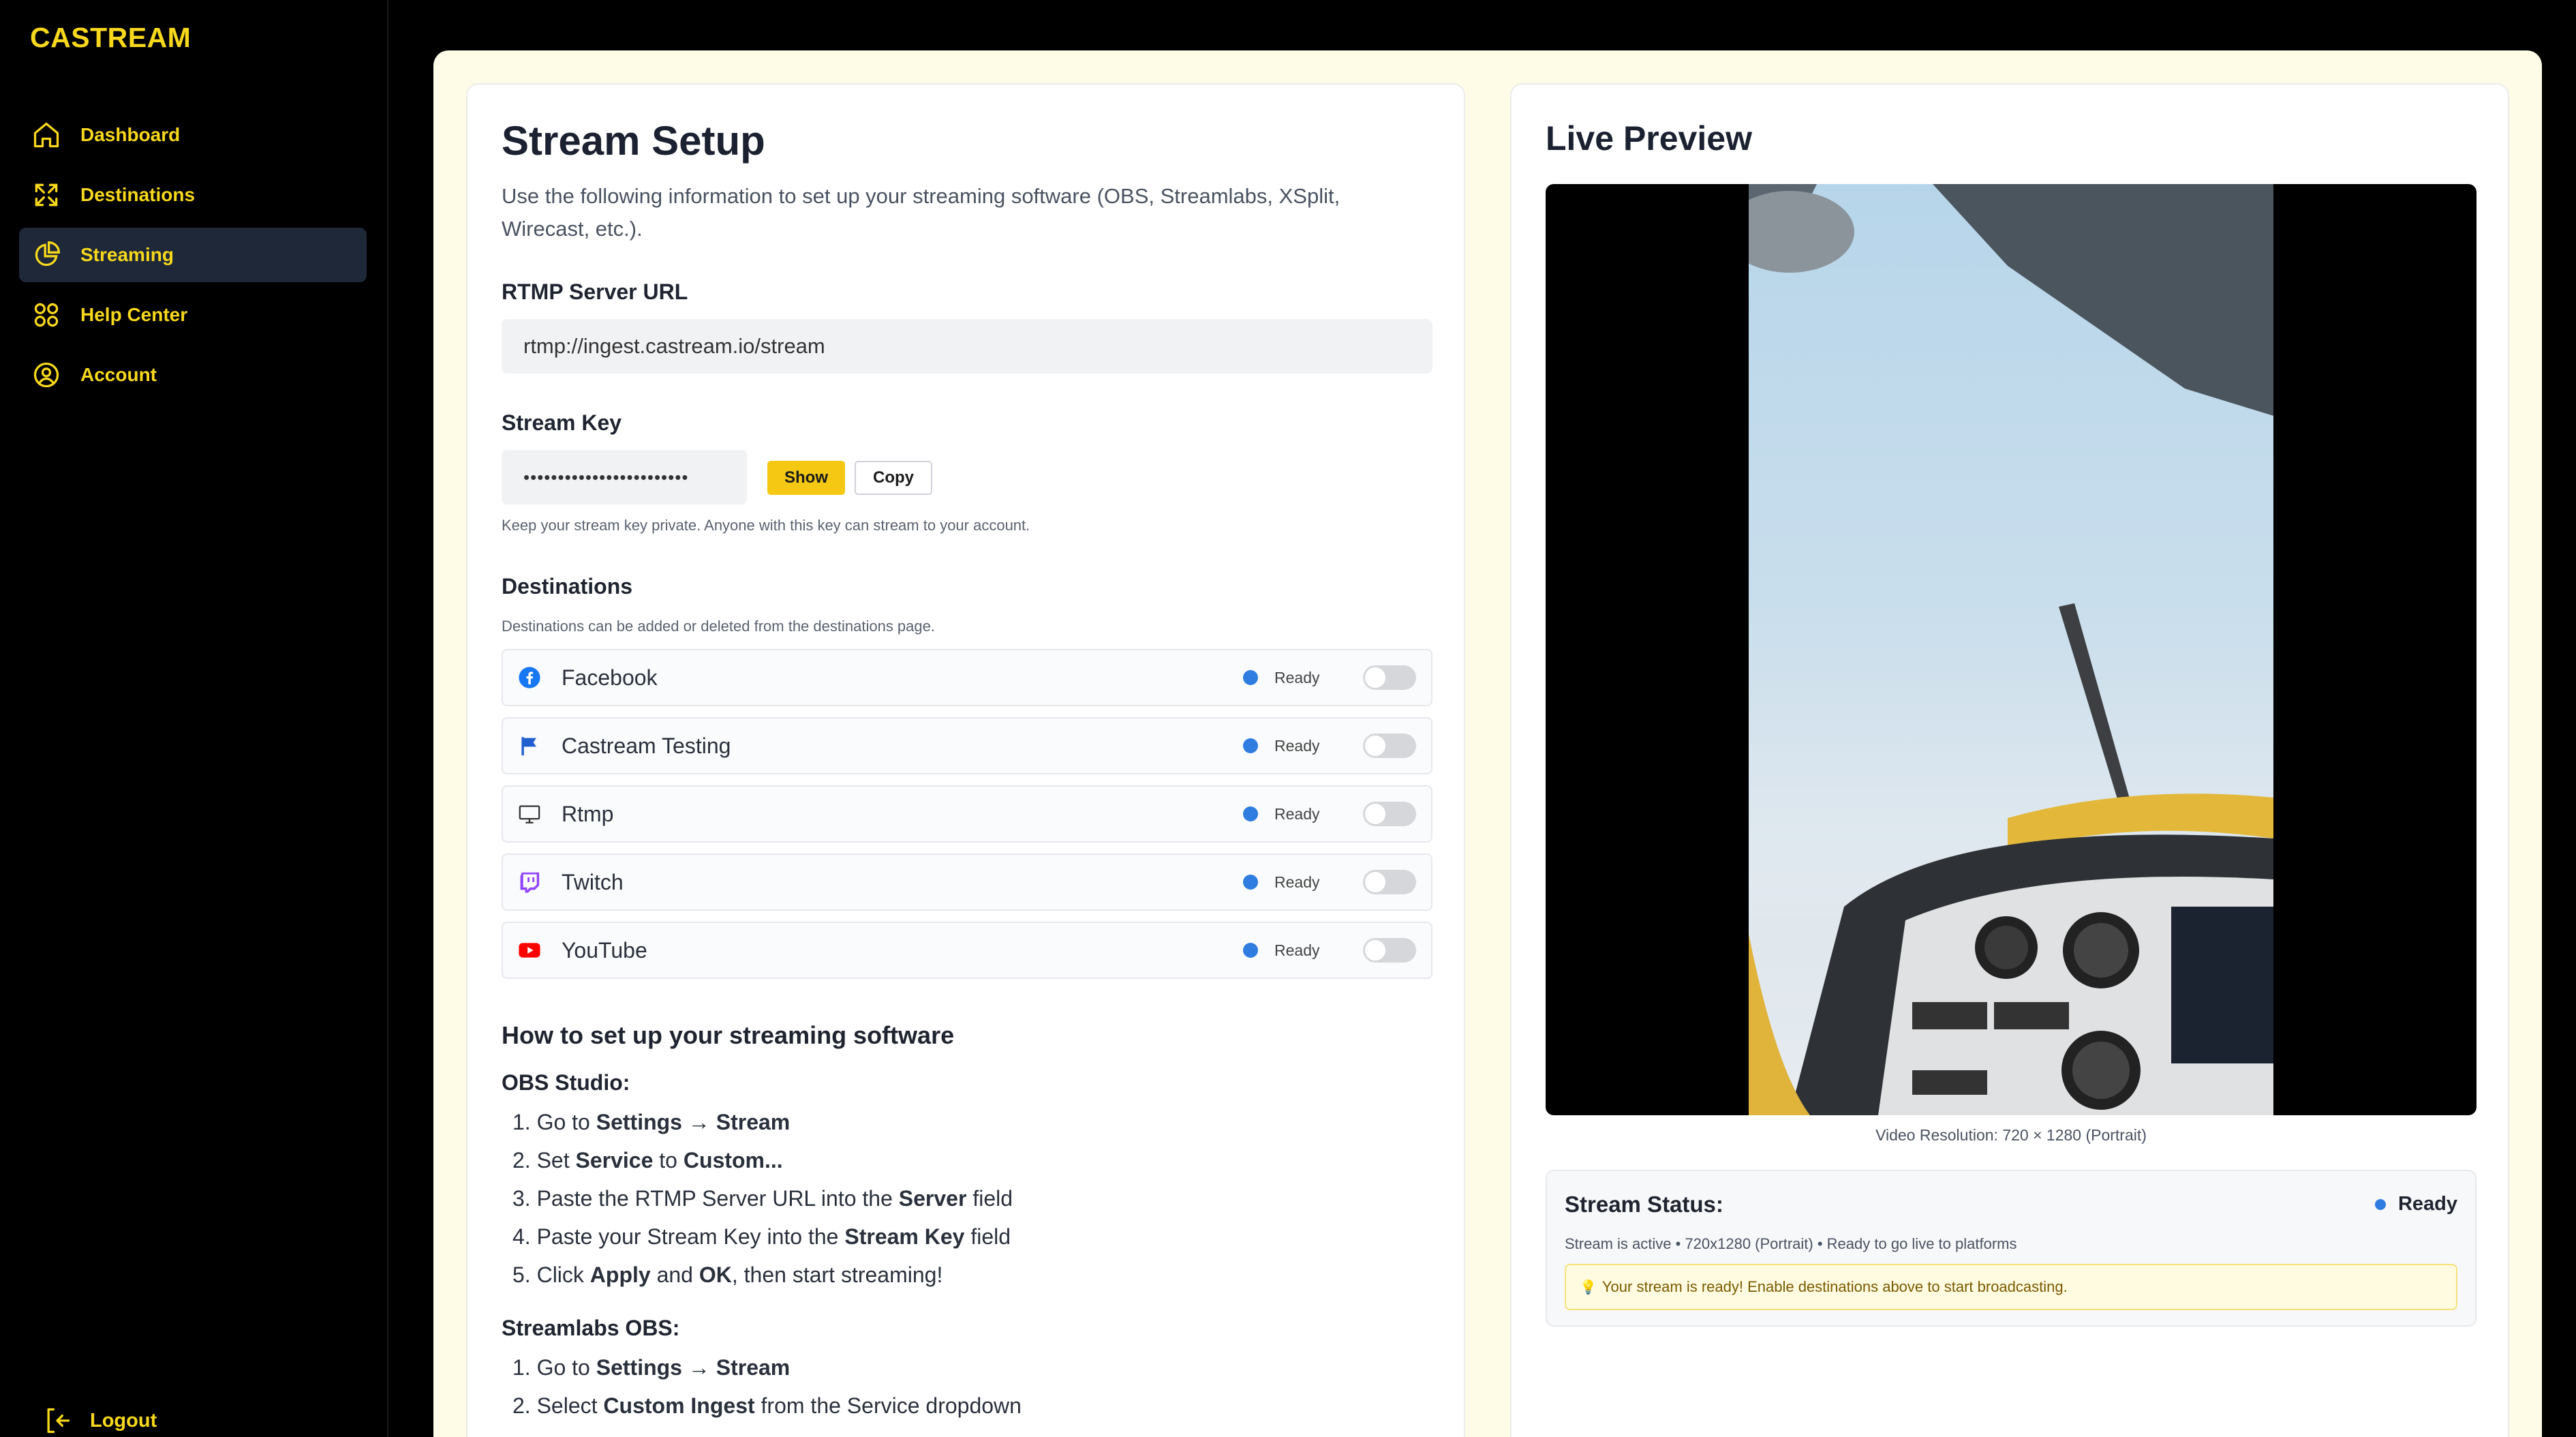 The width and height of the screenshot is (2576, 1437). I want to click on rtmp-label: RTMP Server URL, so click(595, 291).